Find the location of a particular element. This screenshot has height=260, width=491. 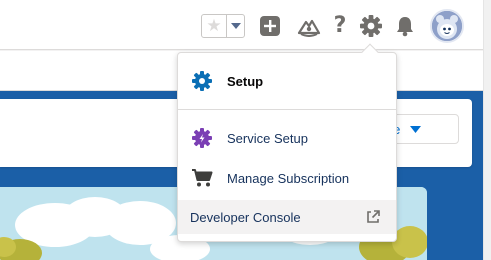

help-button: ? is located at coordinates (340, 26).